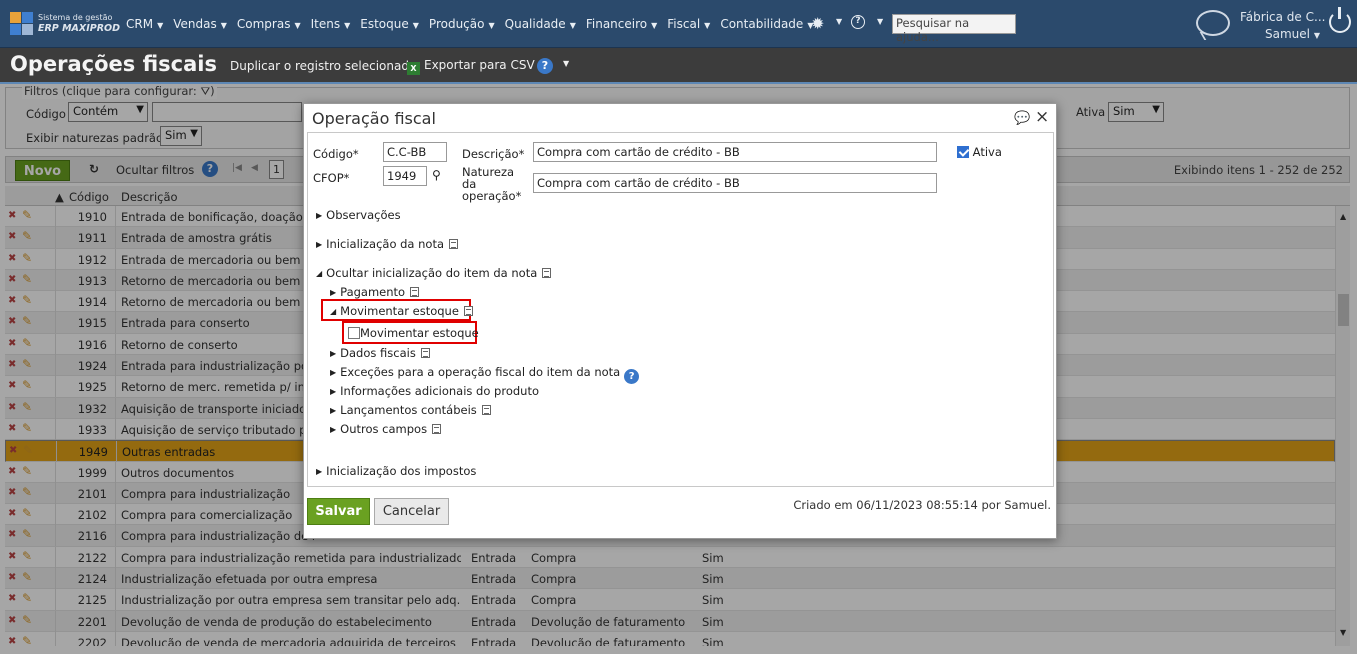  Describe the element at coordinates (386, 429) in the screenshot. I see `section-outros-campos: ▶ Outros campos` at that location.